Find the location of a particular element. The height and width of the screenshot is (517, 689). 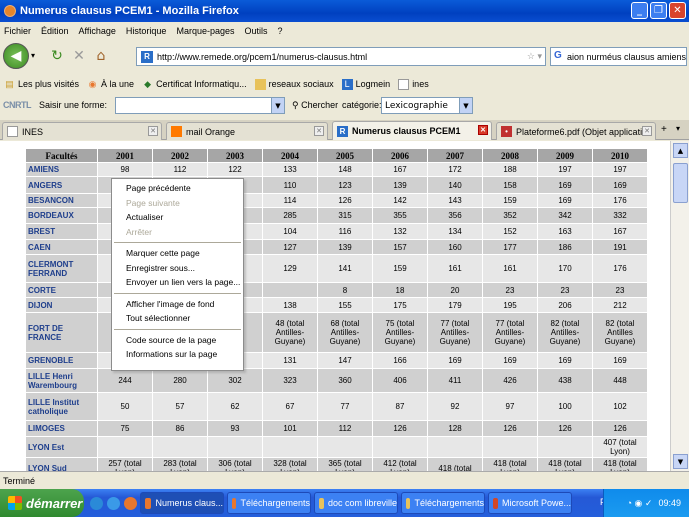

menu-item-page-precedente: Page précédente is located at coordinates (177, 188).